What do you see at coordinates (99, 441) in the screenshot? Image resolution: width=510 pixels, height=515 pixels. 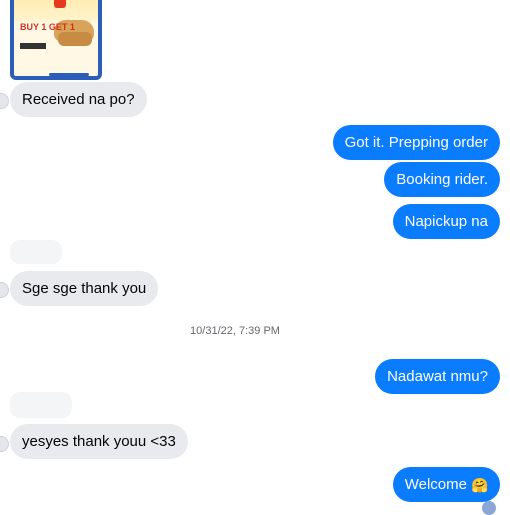 I see `message-bubble-incoming: yesyes thank youu <33` at bounding box center [99, 441].